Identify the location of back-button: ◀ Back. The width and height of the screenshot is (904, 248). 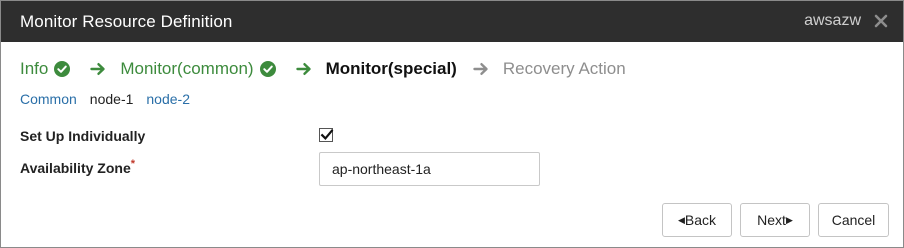
(697, 220).